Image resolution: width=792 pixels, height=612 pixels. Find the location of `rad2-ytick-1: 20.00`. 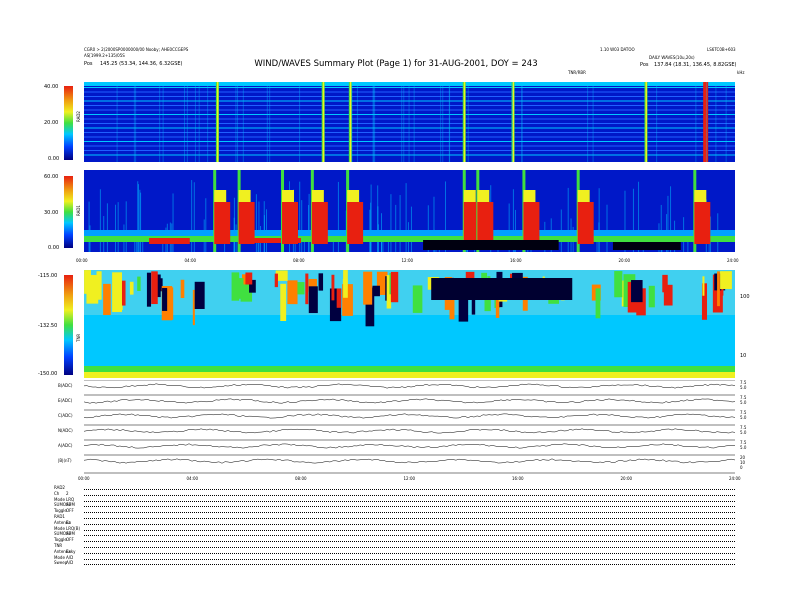

rad2-ytick-1: 20.00 is located at coordinates (51, 123).